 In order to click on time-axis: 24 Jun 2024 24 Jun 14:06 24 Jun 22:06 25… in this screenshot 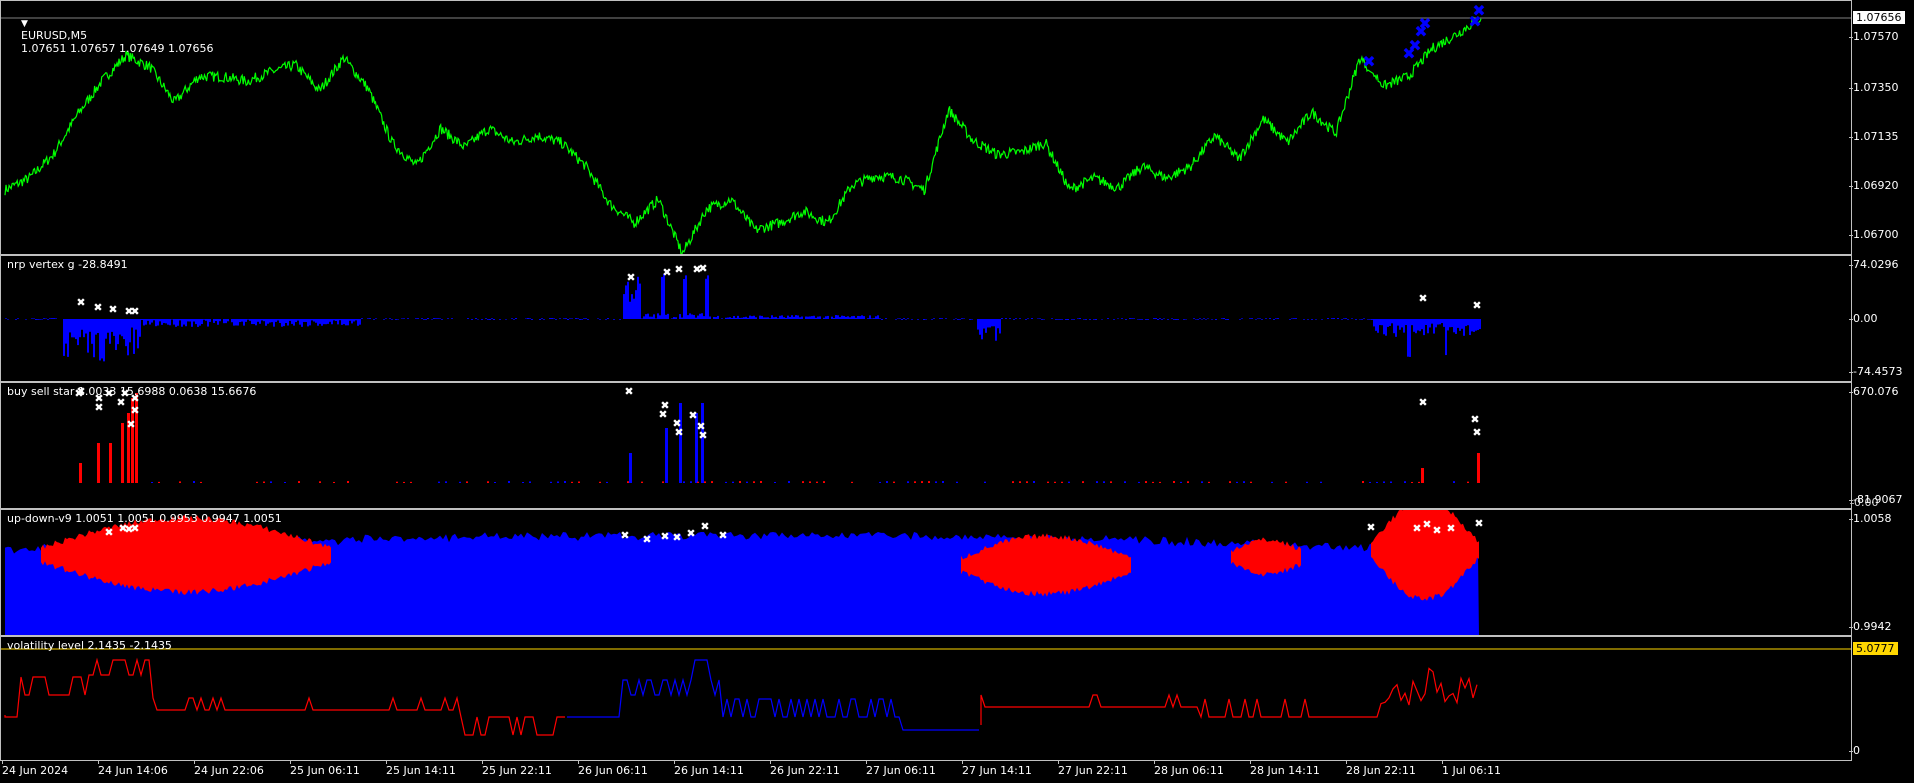, I will do `click(957, 771)`.